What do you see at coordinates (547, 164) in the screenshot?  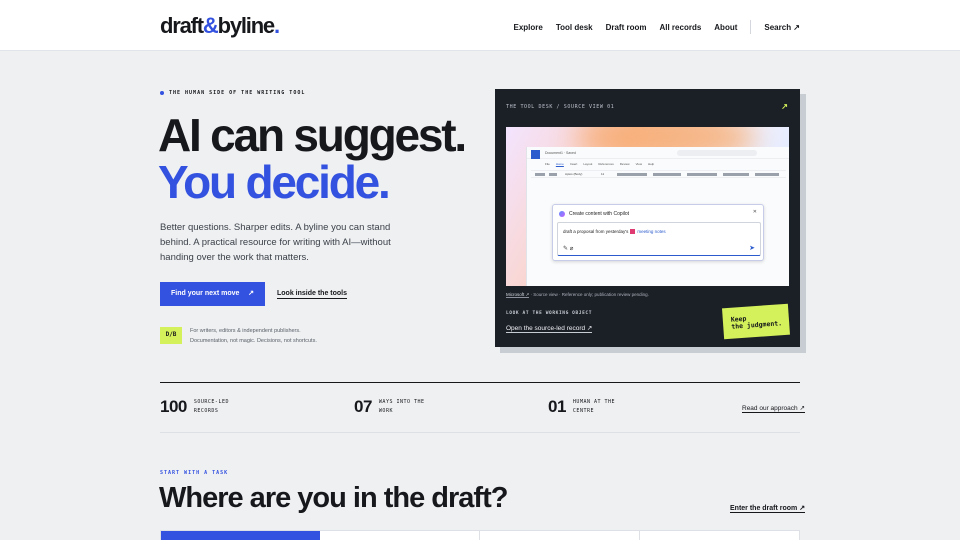 I see `ribbon-tab: File` at bounding box center [547, 164].